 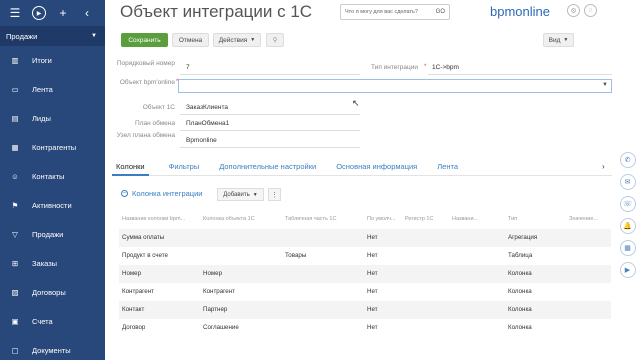 What do you see at coordinates (145, 135) in the screenshot?
I see `exchange-node-label: Узел плана обмена` at bounding box center [145, 135].